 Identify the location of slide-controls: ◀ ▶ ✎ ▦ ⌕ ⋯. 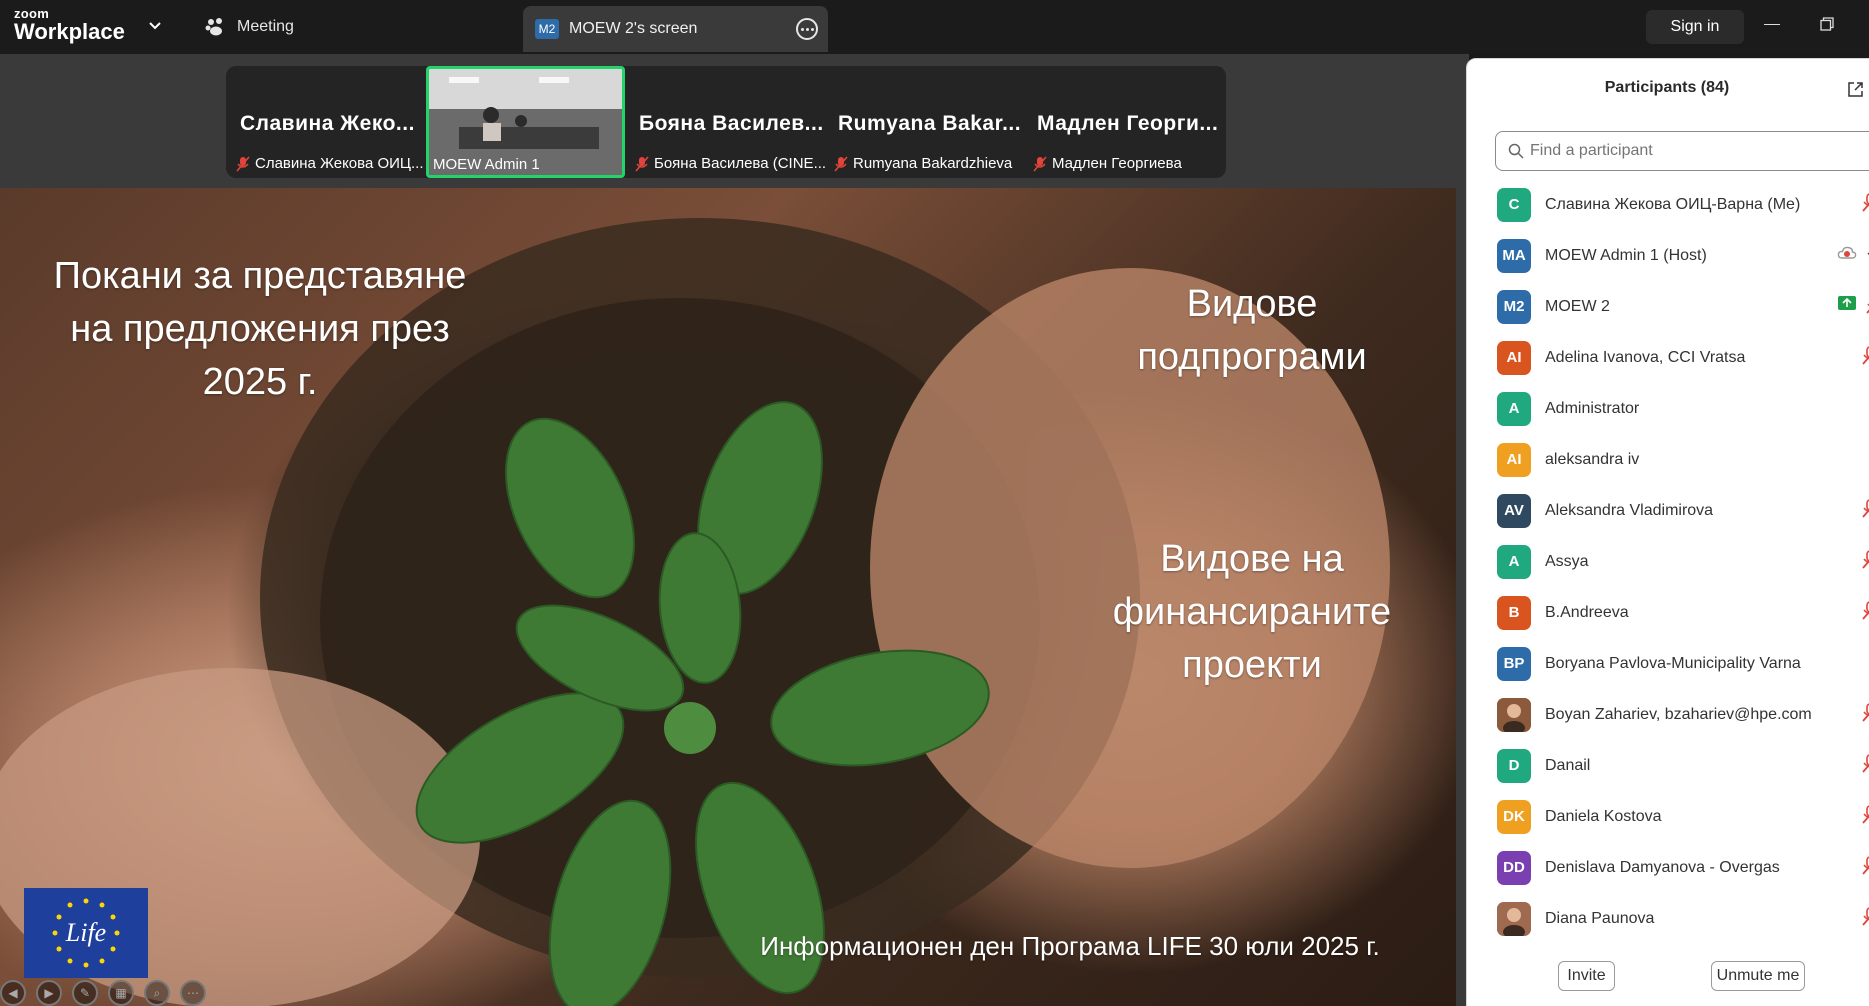
(108, 993).